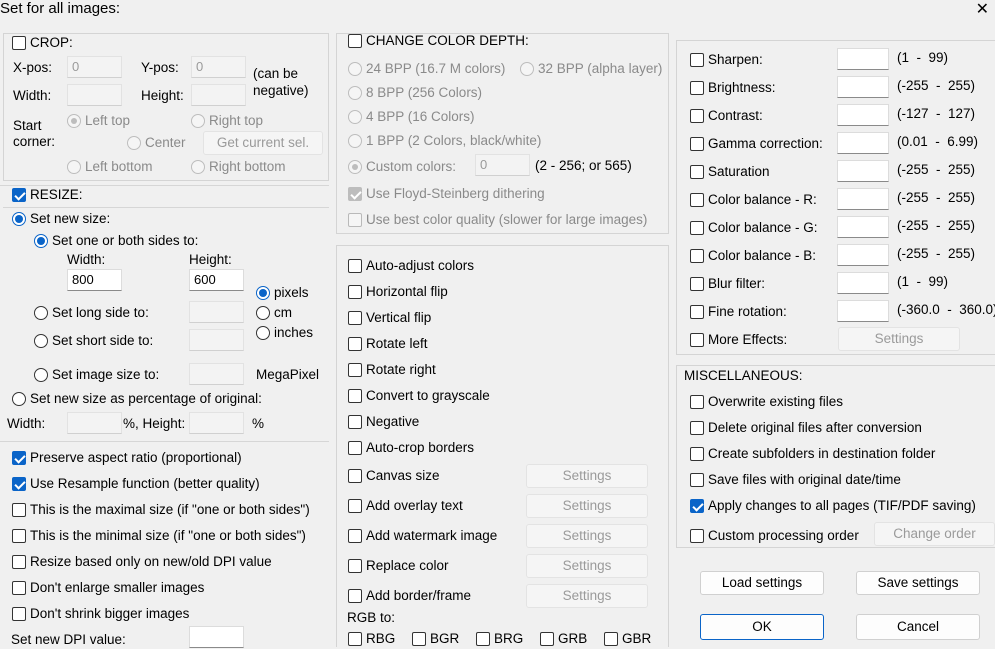 The image size is (995, 649). What do you see at coordinates (41, 241) in the screenshot?
I see `set-one-or-both-radio` at bounding box center [41, 241].